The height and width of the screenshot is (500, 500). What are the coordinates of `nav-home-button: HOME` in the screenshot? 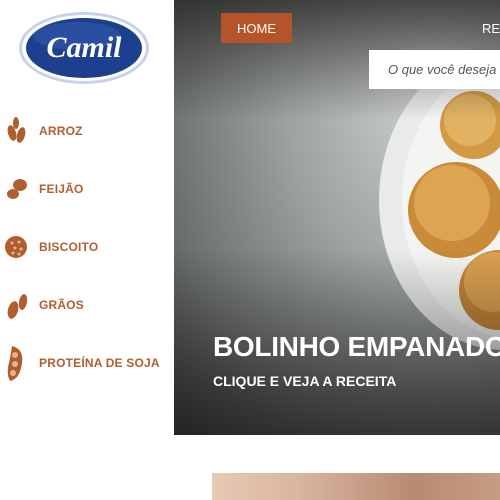 It's located at (256, 28).